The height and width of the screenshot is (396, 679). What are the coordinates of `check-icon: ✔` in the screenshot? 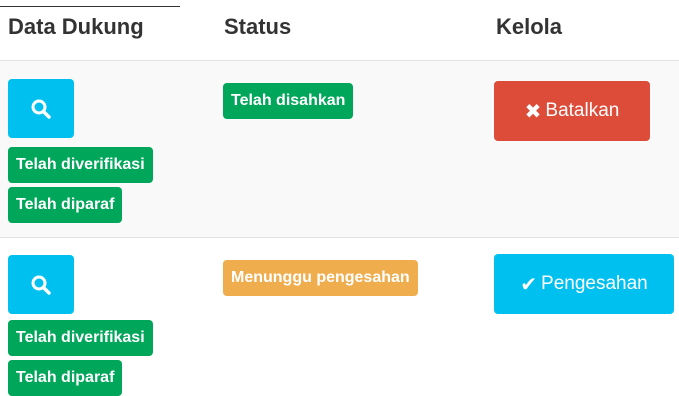 It's located at (529, 284).